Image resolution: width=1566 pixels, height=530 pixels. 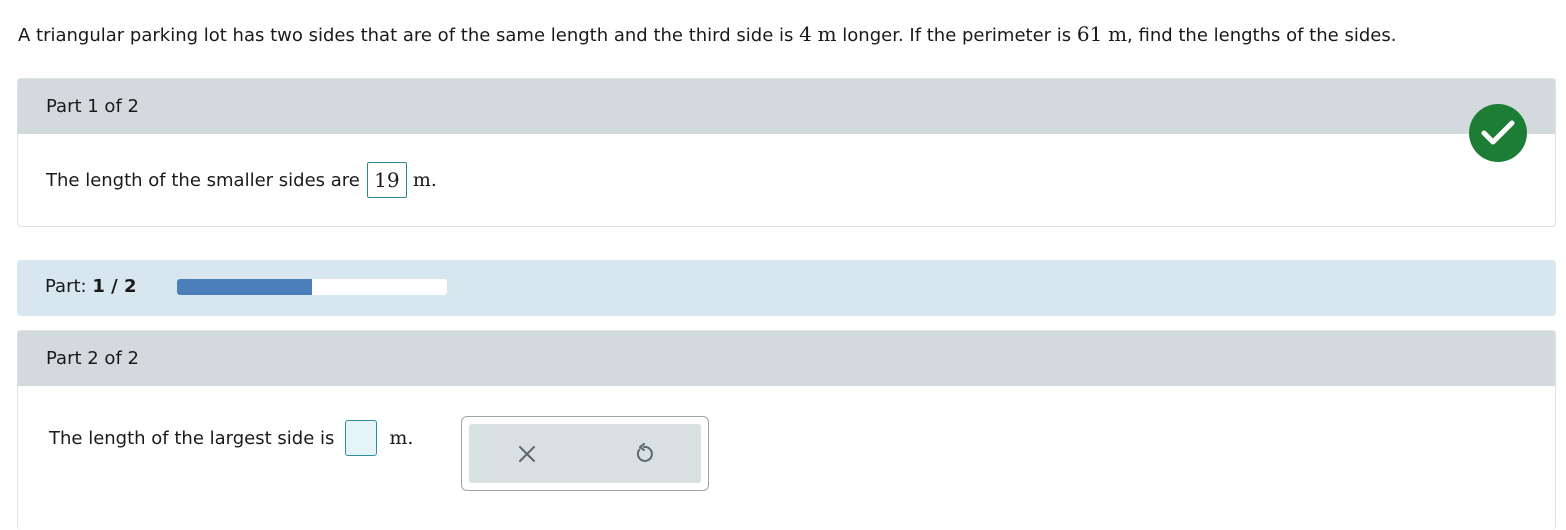 What do you see at coordinates (827, 34) in the screenshot?
I see `problem-unit-m: m` at bounding box center [827, 34].